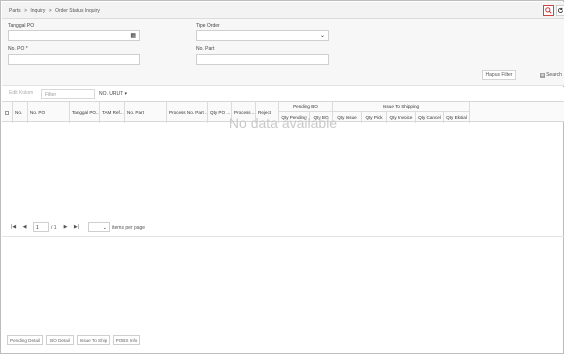 Image resolution: width=564 pixels, height=354 pixels. Describe the element at coordinates (542, 75) in the screenshot. I see `search-grid-icon` at that location.